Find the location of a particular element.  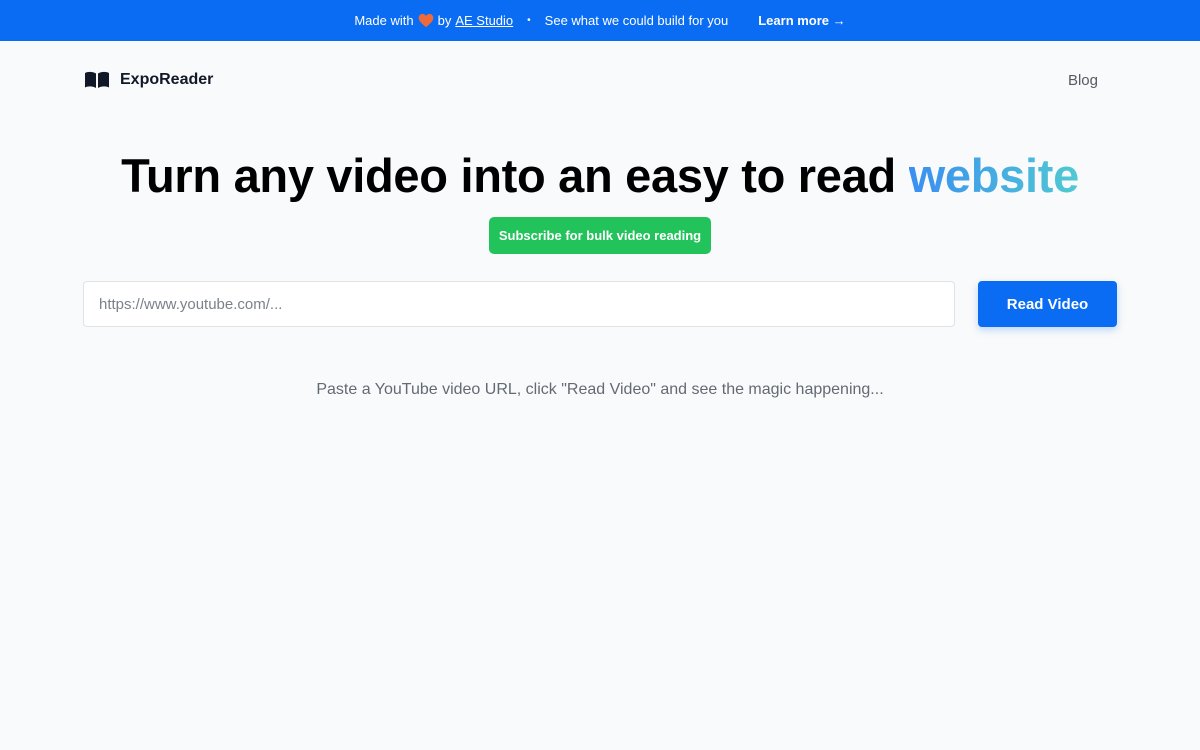

site-nav: ExpoReader Blog is located at coordinates (592, 80).